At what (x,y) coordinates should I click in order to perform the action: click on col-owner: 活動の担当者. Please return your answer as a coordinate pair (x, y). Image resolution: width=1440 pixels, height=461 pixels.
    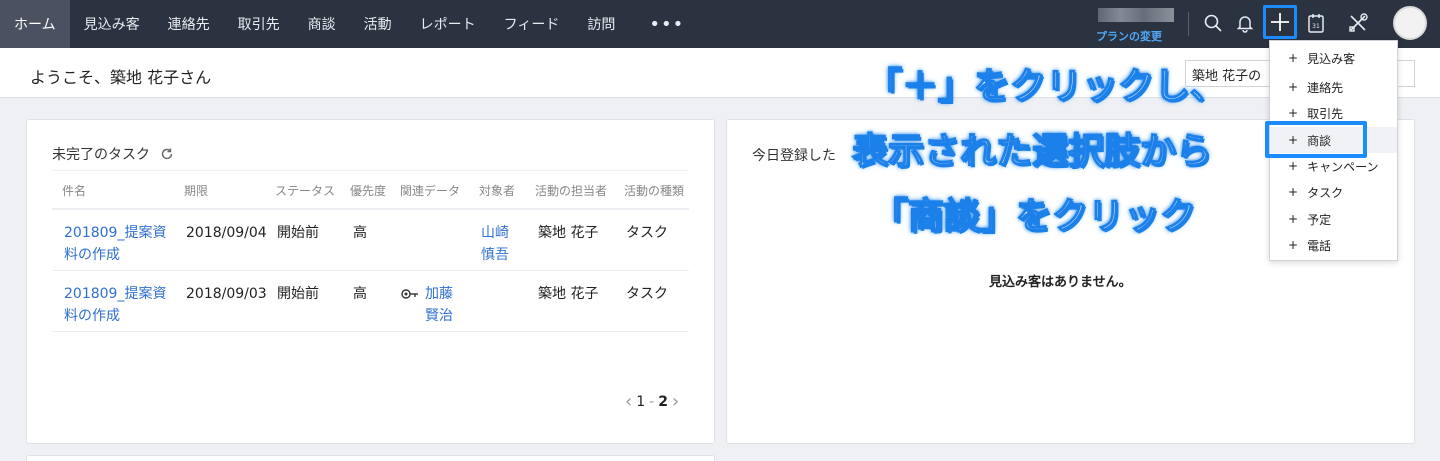
    Looking at the image, I should click on (571, 190).